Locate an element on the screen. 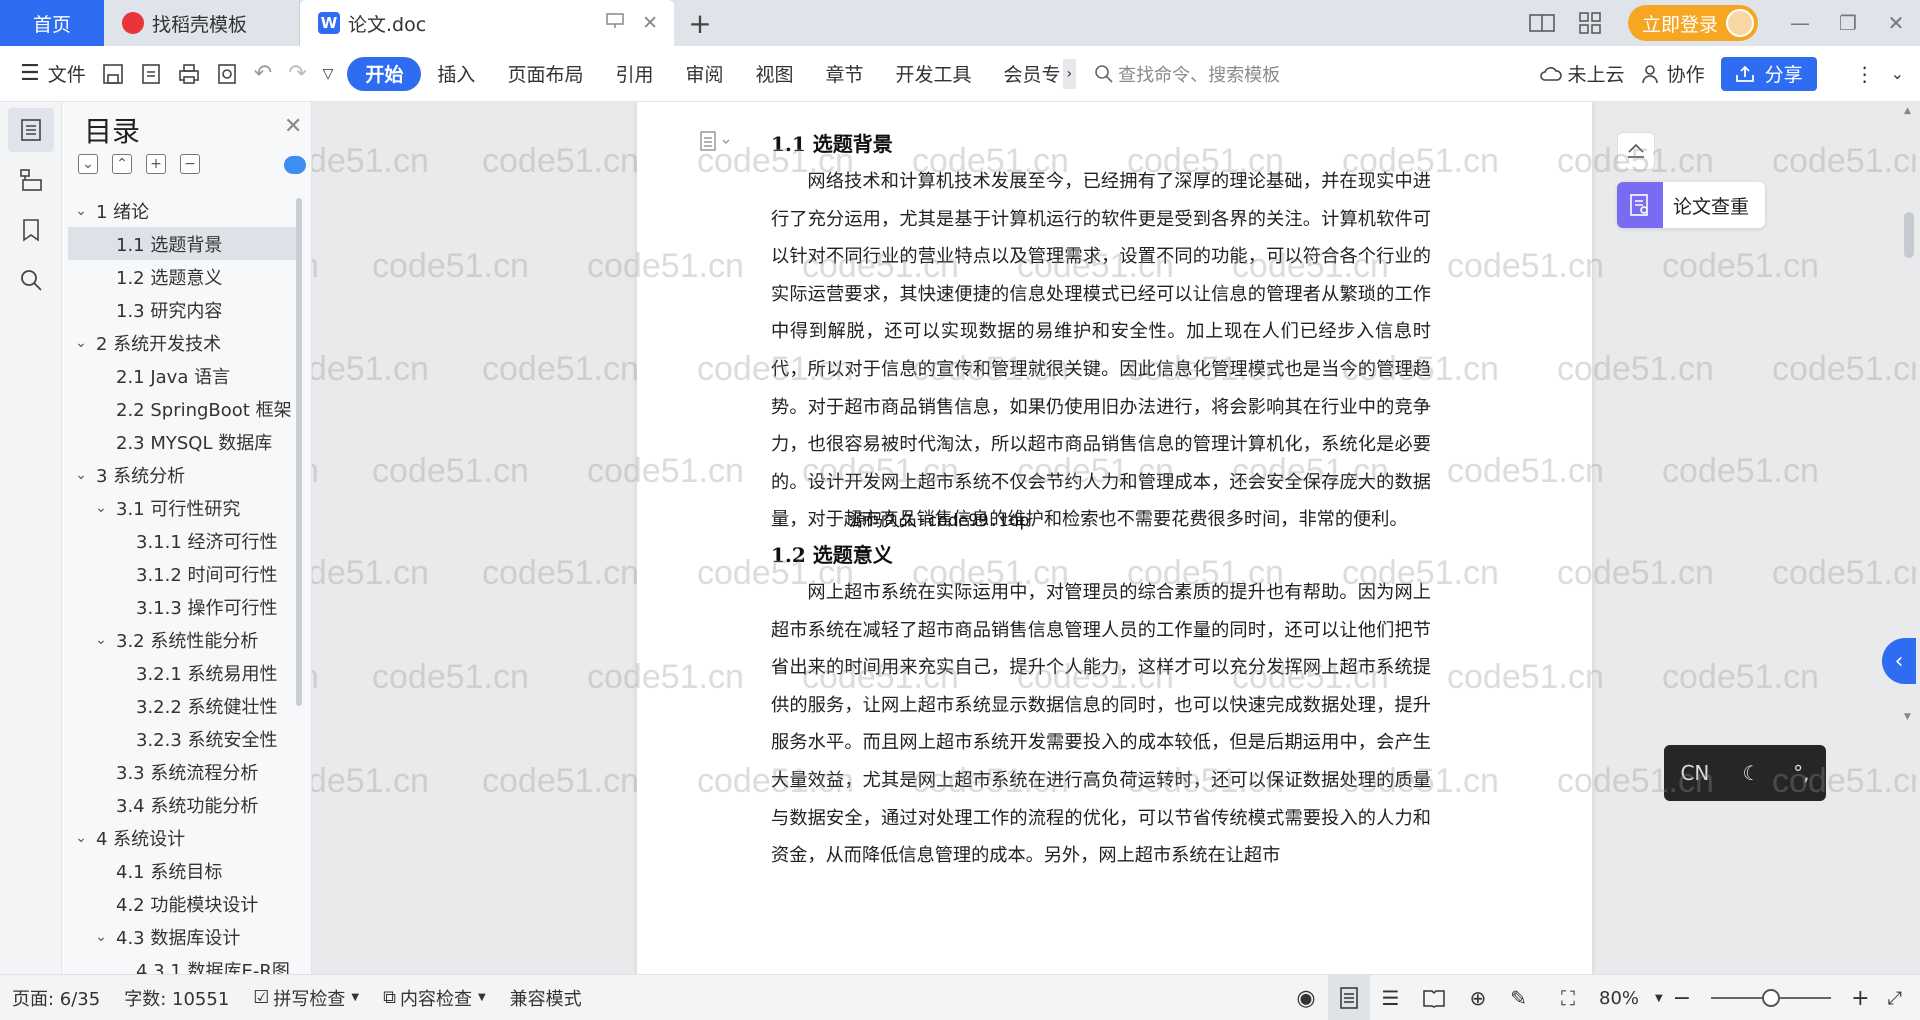 This screenshot has height=1020, width=1920. collapse-all-icon: ⌃ is located at coordinates (122, 164).